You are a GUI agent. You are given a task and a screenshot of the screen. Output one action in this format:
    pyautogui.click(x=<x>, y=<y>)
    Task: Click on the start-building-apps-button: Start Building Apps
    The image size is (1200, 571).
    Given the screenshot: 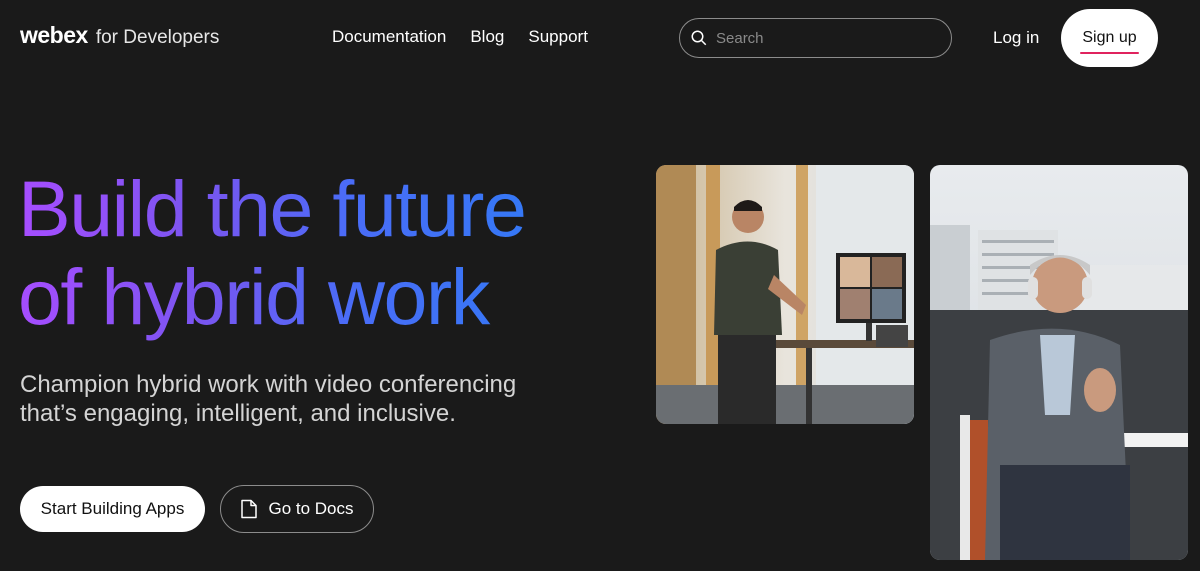 What is the action you would take?
    pyautogui.click(x=112, y=509)
    